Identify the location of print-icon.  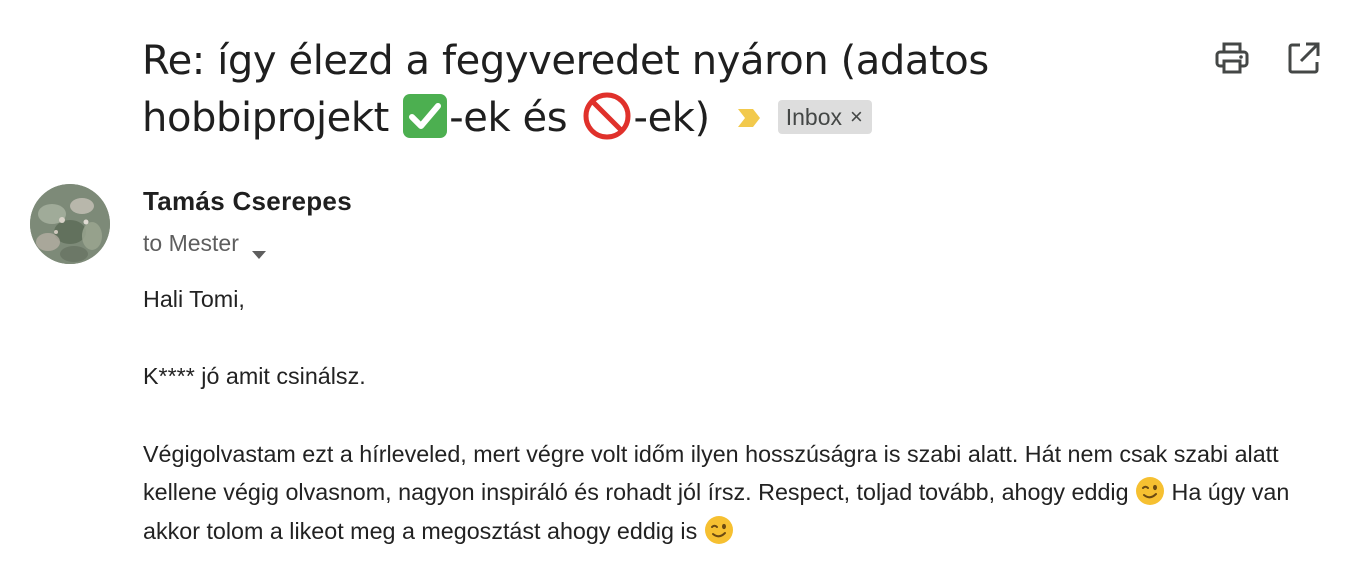
(1232, 58).